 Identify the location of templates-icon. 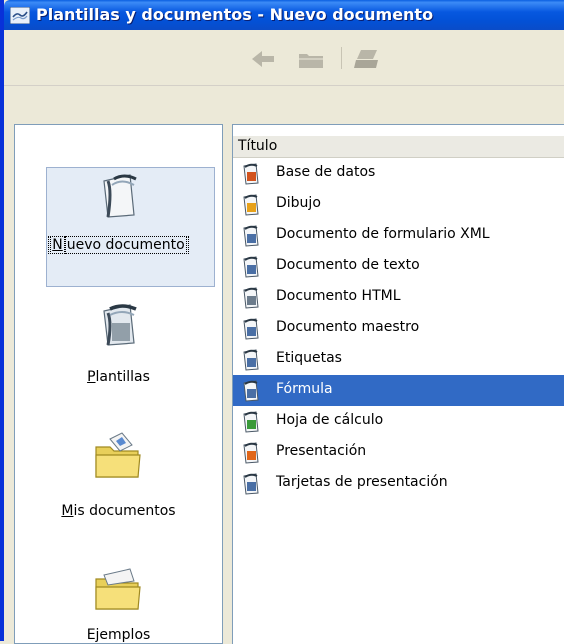
(120, 325).